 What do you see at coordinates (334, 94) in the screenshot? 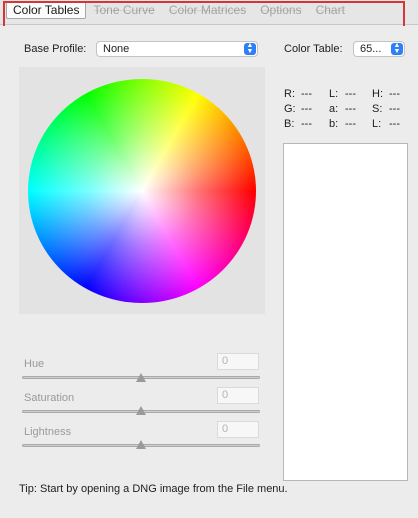
I see `l-label: L:` at bounding box center [334, 94].